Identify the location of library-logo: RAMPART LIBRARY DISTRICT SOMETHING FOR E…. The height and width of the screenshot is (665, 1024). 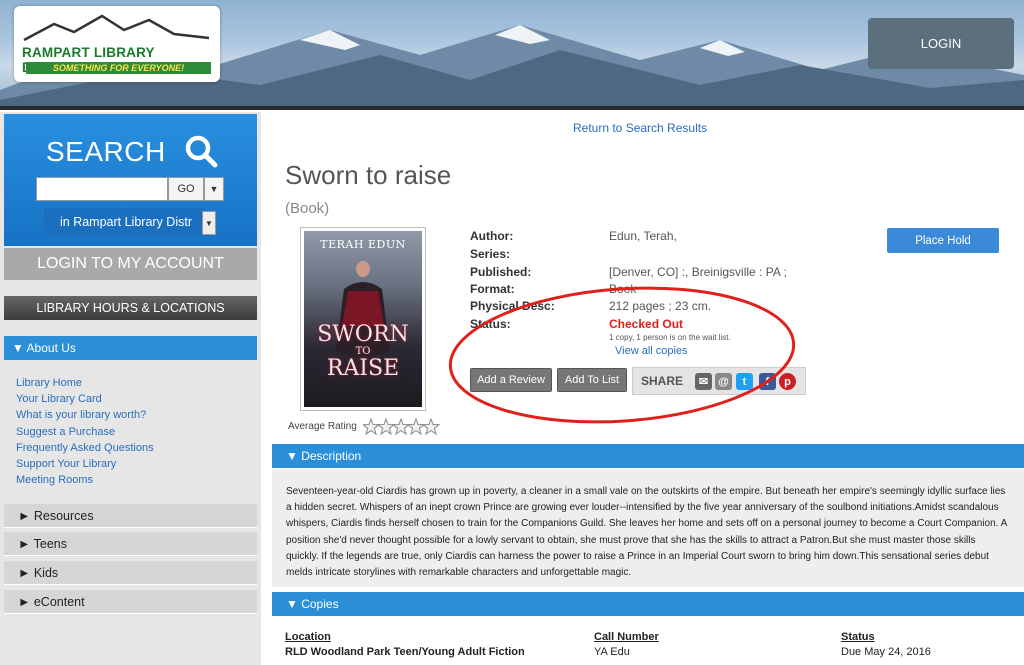
(117, 44).